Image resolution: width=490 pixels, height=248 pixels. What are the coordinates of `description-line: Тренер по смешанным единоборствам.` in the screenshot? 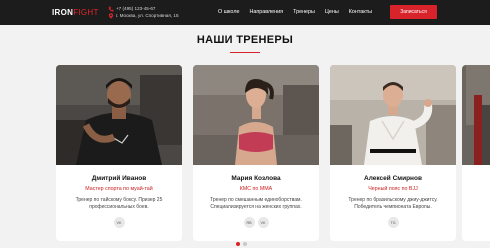 It's located at (256, 200).